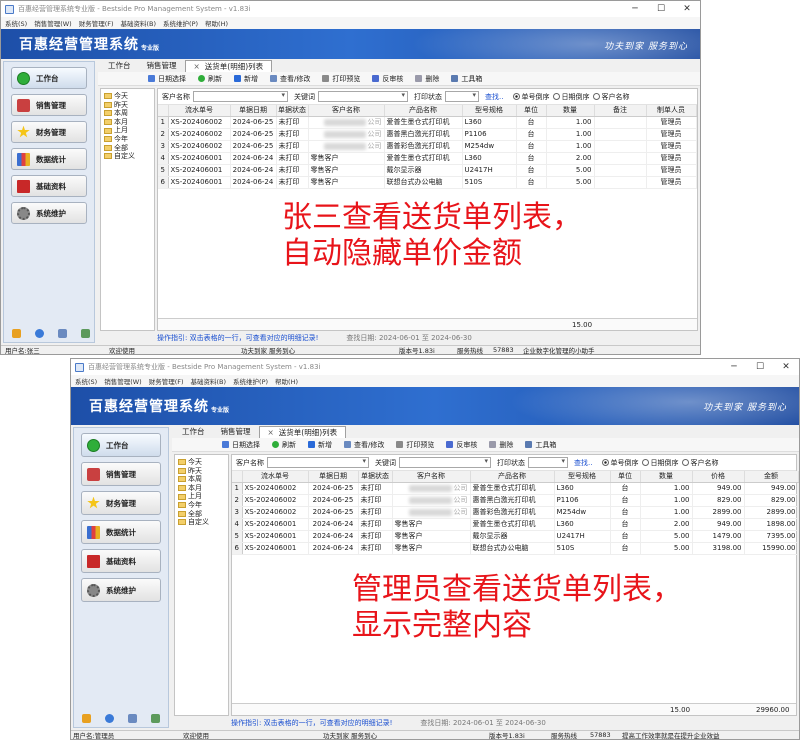 This screenshot has width=800, height=740. What do you see at coordinates (620, 111) in the screenshot?
I see `col-header: 备注` at bounding box center [620, 111].